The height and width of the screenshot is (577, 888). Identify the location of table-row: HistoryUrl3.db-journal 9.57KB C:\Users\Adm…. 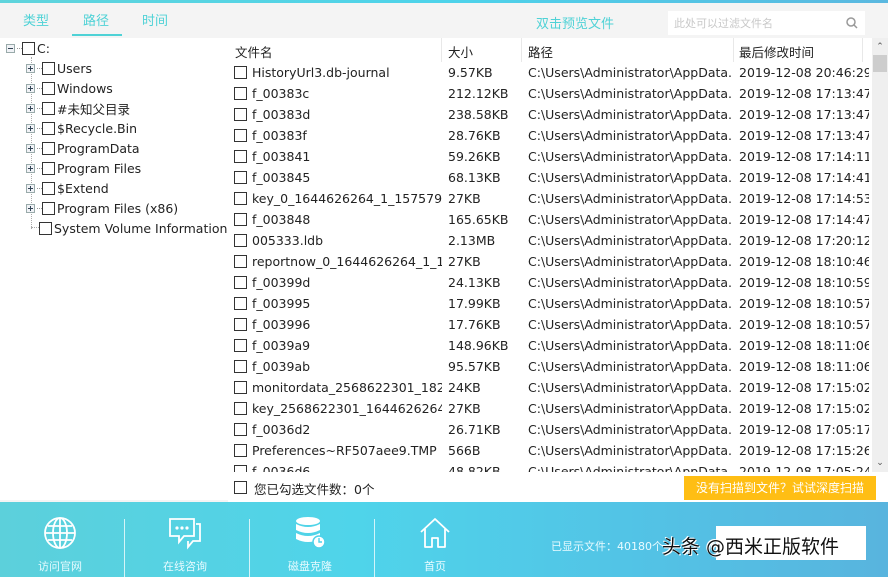
(550, 72).